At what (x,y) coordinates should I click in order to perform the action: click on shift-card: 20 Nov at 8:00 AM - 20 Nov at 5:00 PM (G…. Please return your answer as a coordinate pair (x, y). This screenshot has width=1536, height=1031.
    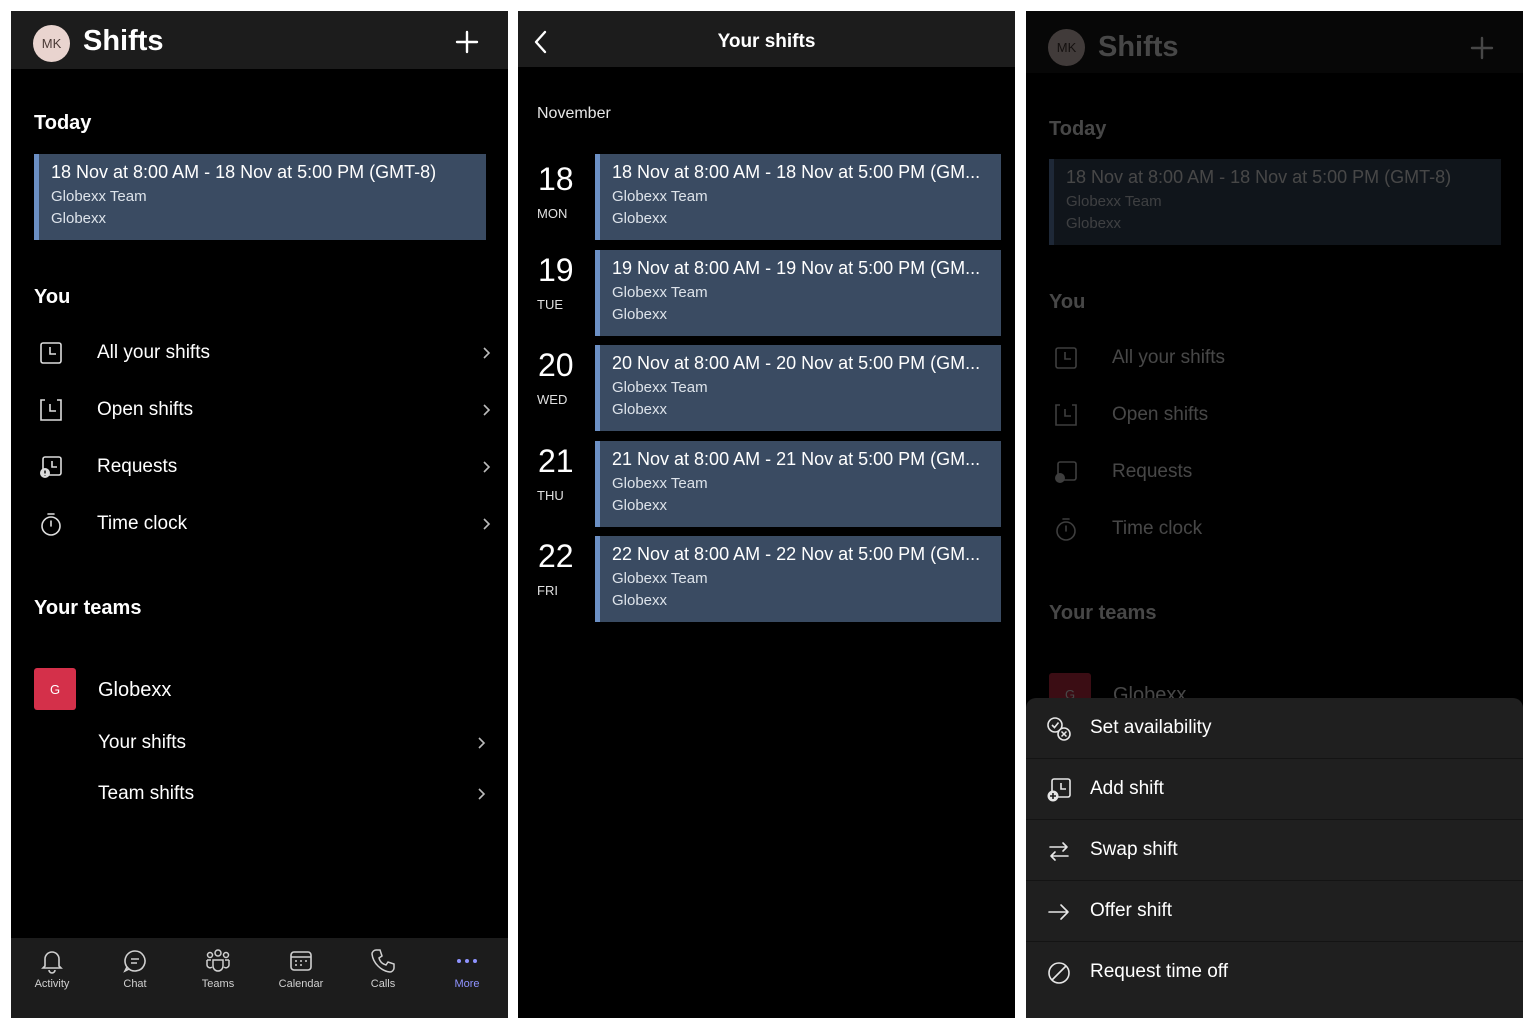
    Looking at the image, I should click on (798, 388).